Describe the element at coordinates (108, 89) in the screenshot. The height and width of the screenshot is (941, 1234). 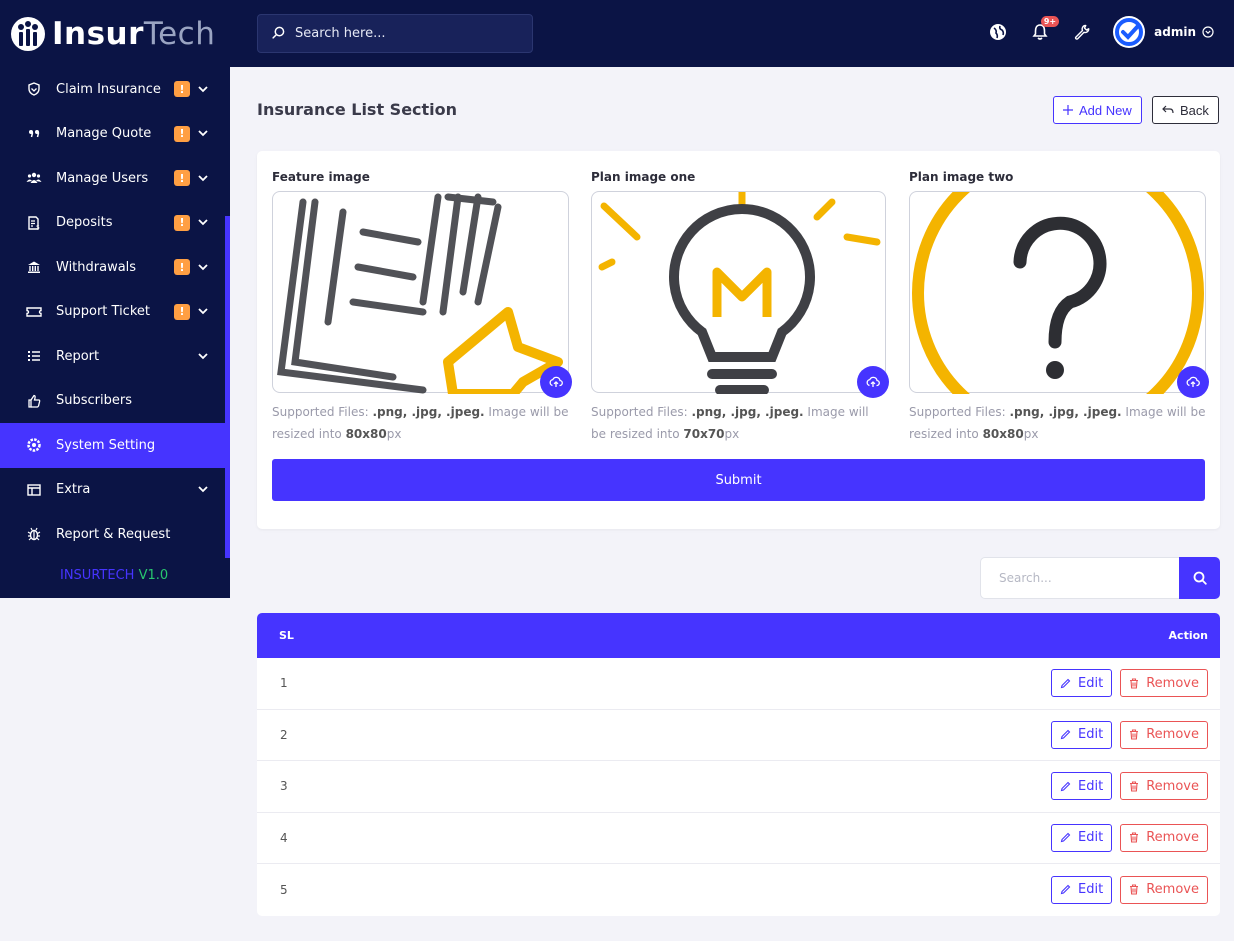
I see `sidebar-item-label: Claim Insurance` at that location.